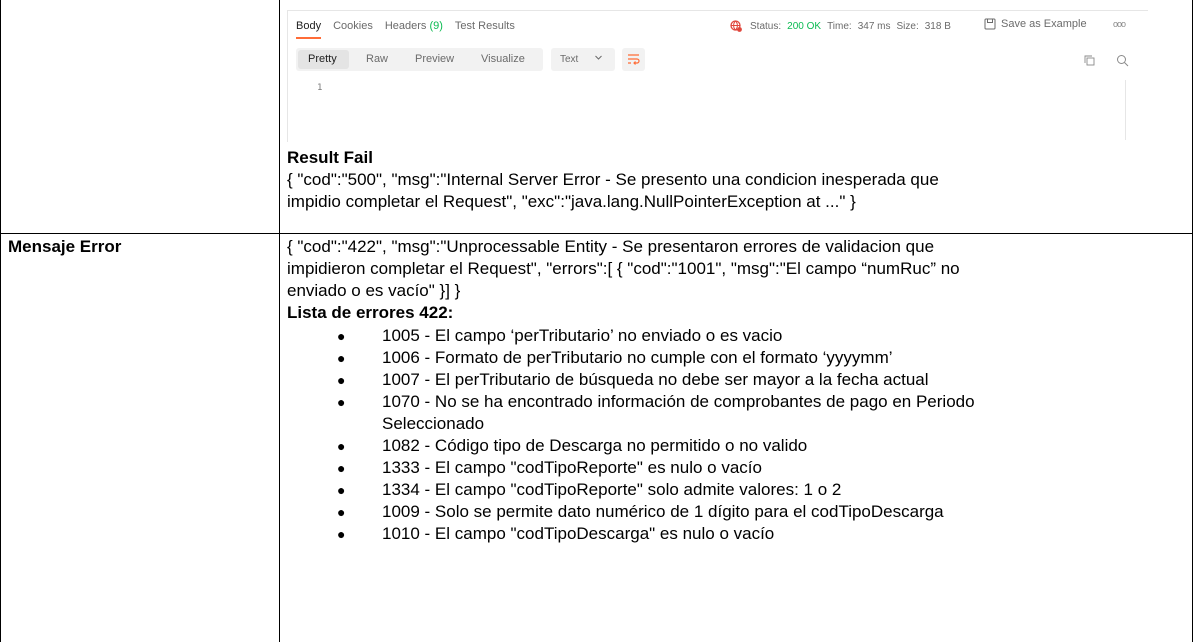 The width and height of the screenshot is (1194, 642). I want to click on more-options-icon: ooo, so click(1119, 24).